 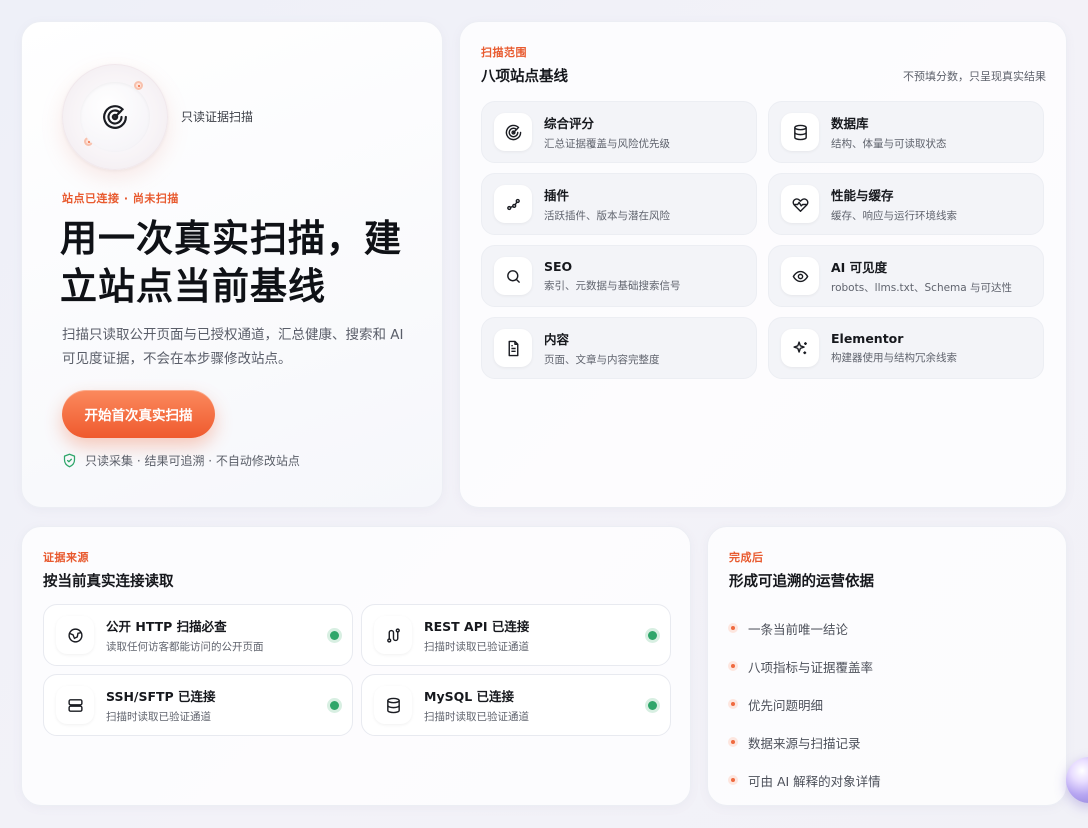 I want to click on list-item-label: 一条当前唯一结论, so click(x=798, y=629).